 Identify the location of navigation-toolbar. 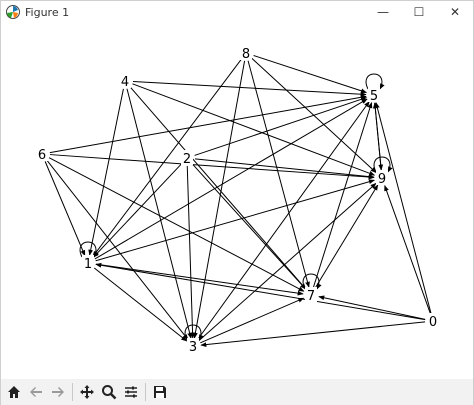
(237, 392).